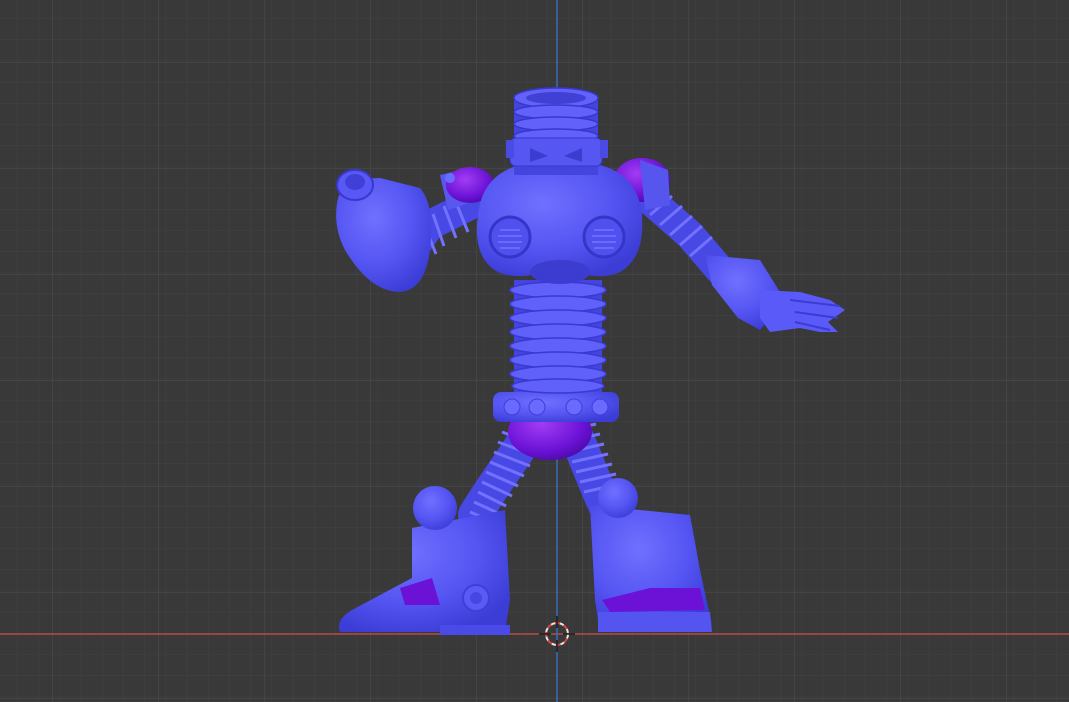 The width and height of the screenshot is (1069, 702). Describe the element at coordinates (557, 131) in the screenshot. I see `head-coil` at that location.